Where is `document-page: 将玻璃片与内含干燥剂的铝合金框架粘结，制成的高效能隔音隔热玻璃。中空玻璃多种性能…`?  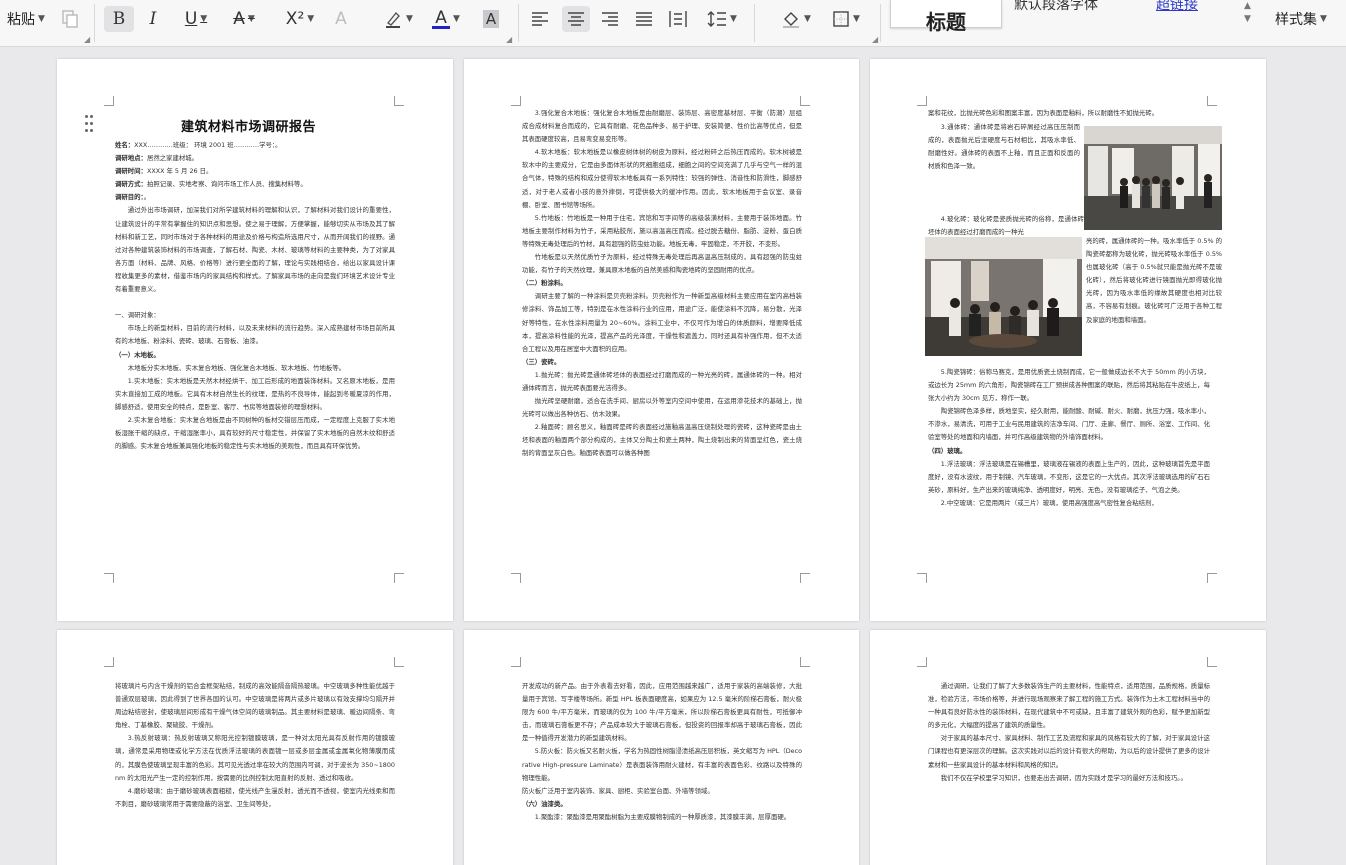 document-page: 将玻璃片与内含干燥剂的铝合金框架粘结，制成的高效能隔音隔热玻璃。中空玻璃多种性能… is located at coordinates (255, 747).